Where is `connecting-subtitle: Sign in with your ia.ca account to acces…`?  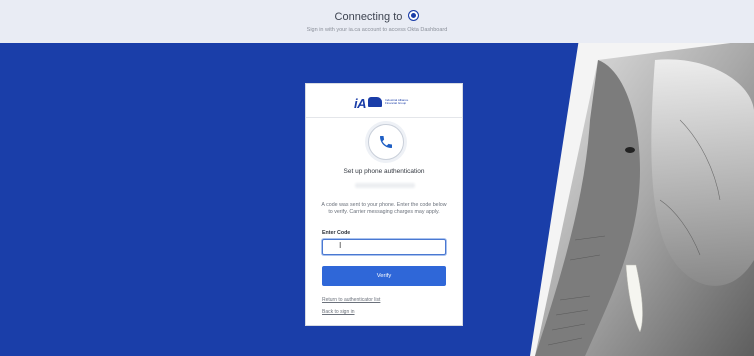
connecting-subtitle: Sign in with your ia.ca account to acces… is located at coordinates (377, 30).